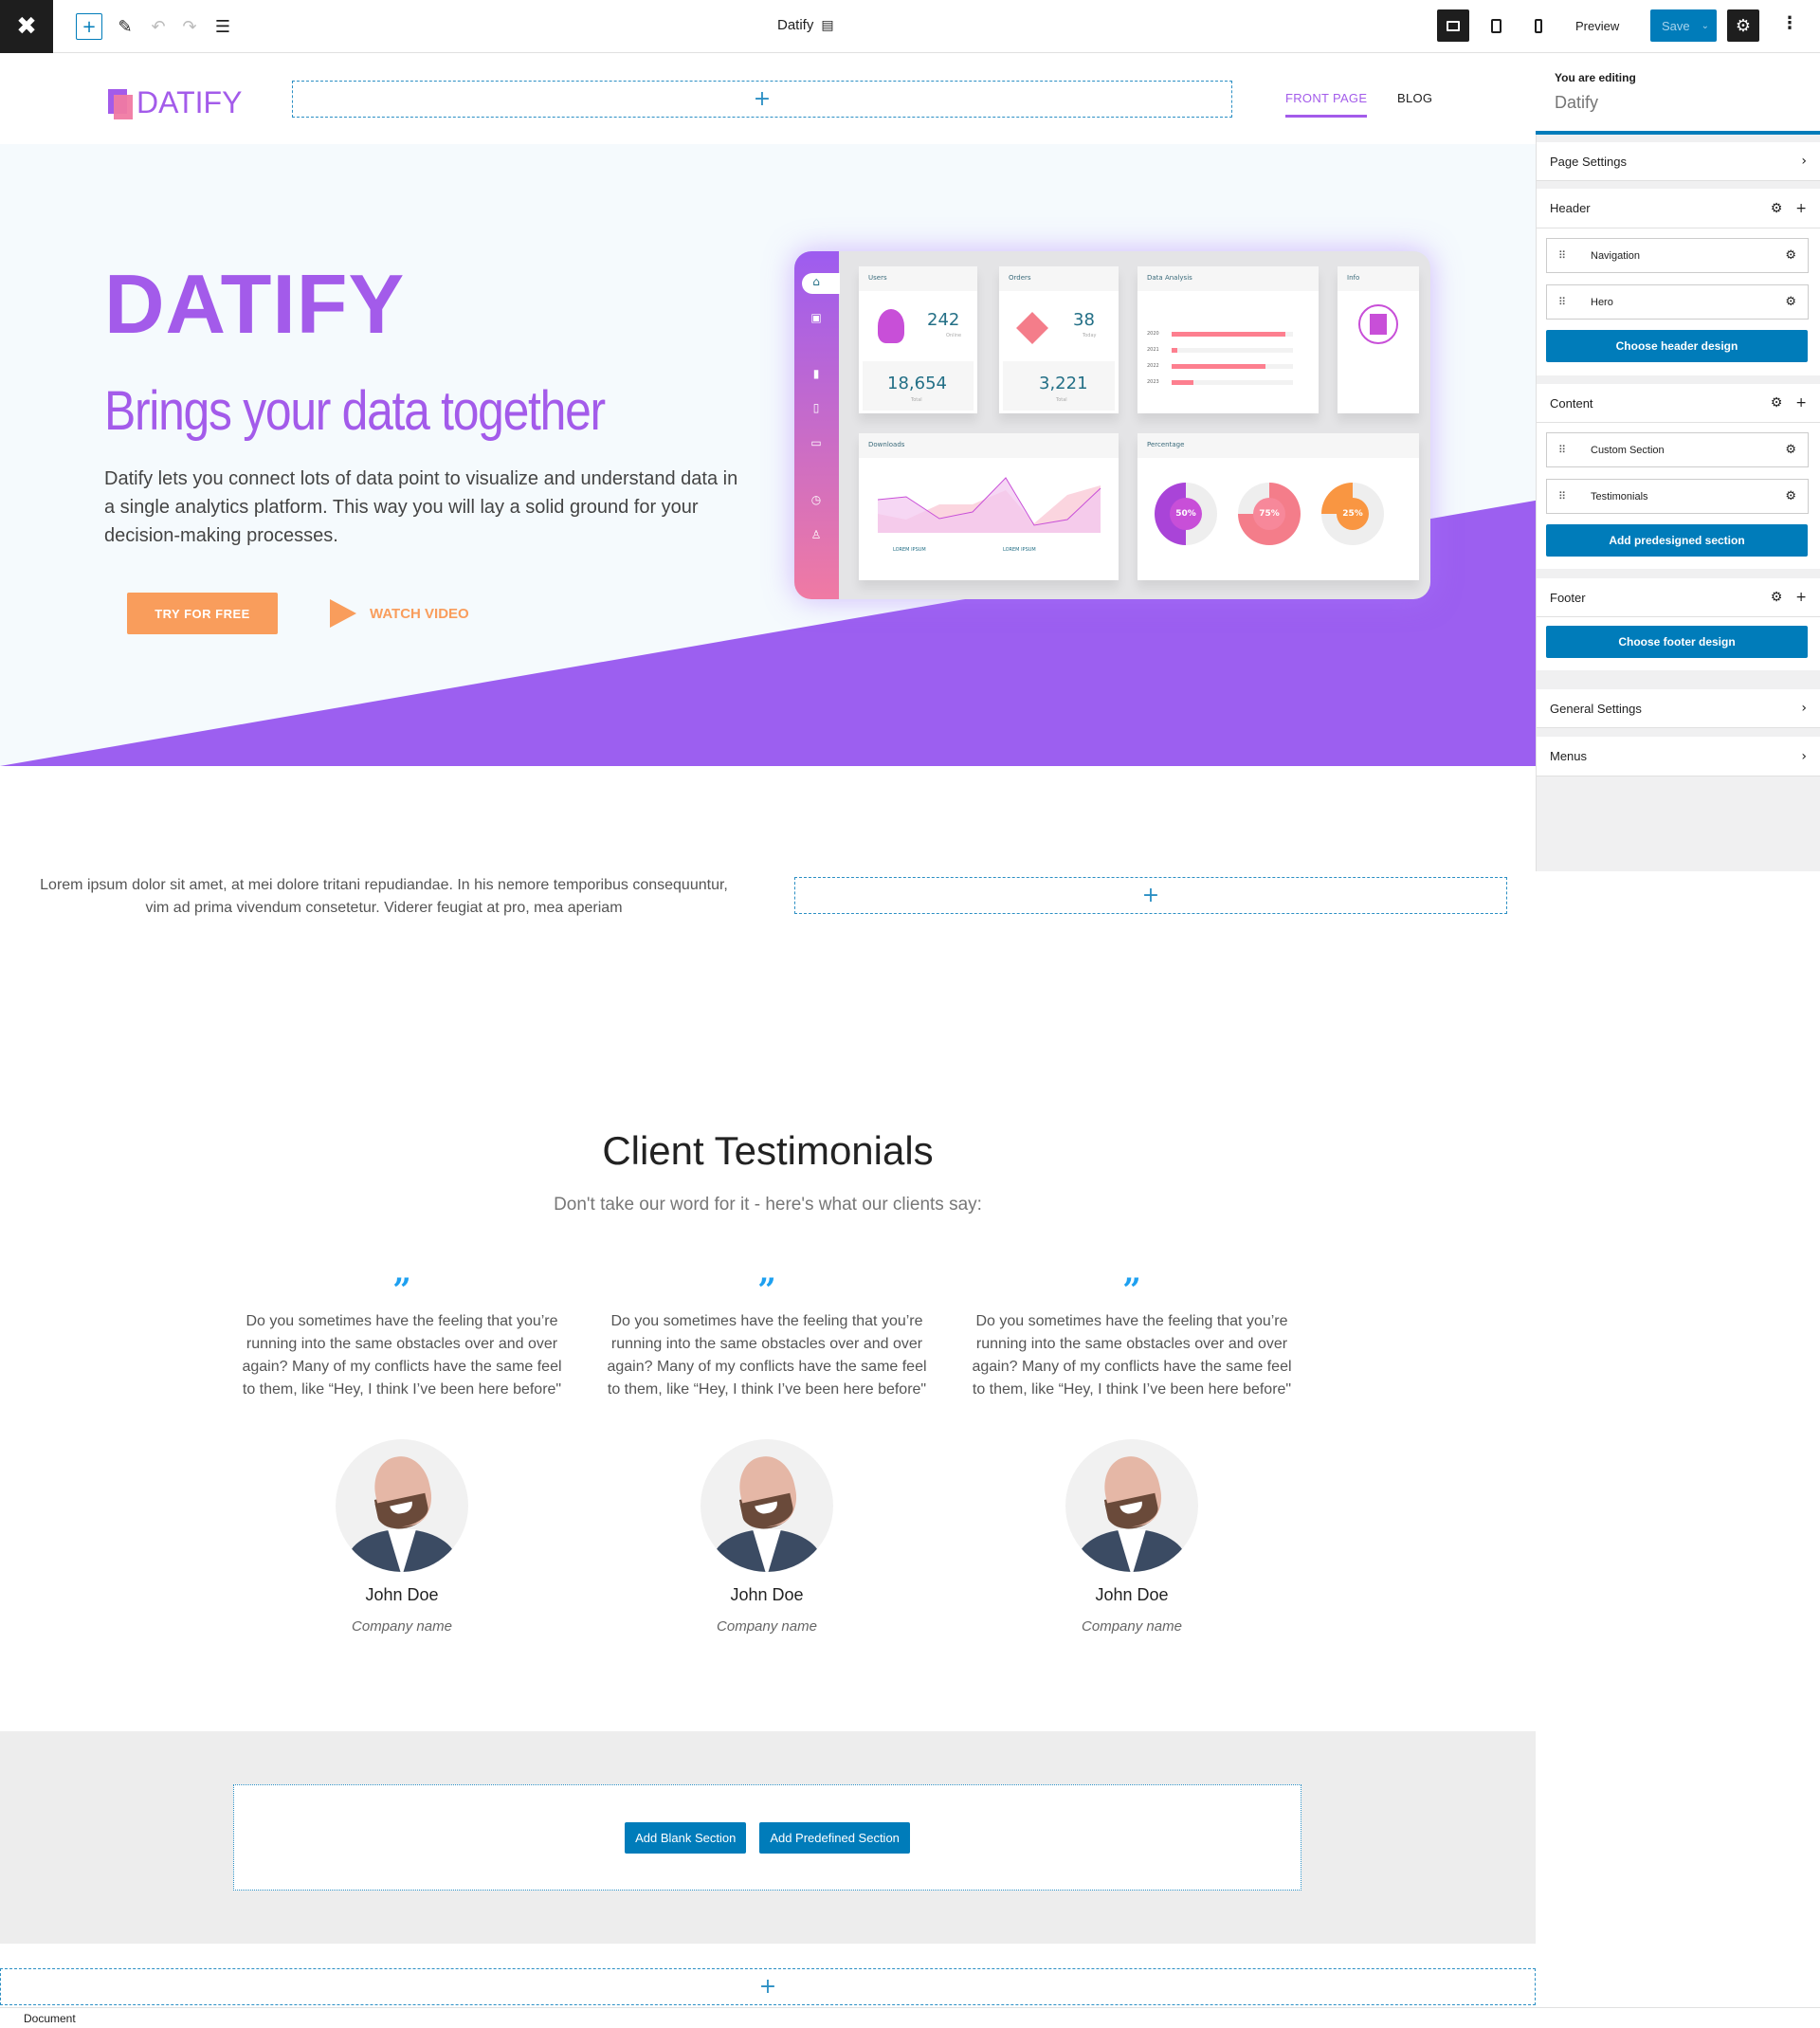  Describe the element at coordinates (1597, 26) in the screenshot. I see `preview-button: Preview` at that location.